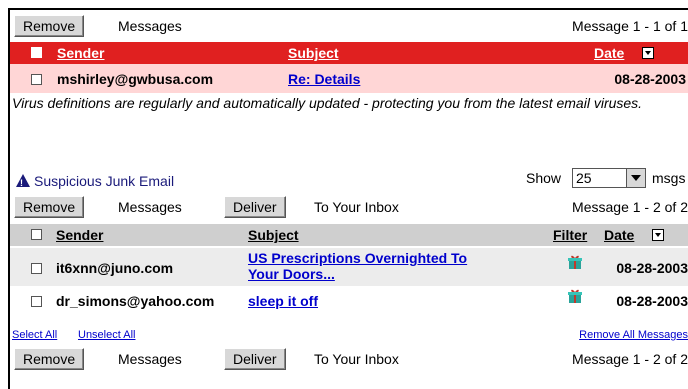  Describe the element at coordinates (115, 268) in the screenshot. I see `sender-cell: it6xnn@juno.com` at that location.